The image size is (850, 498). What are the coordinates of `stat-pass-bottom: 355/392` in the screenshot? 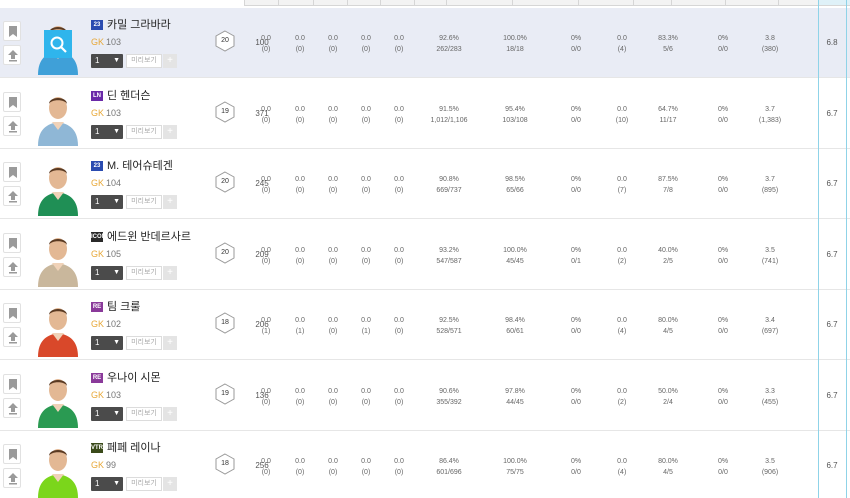 It's located at (449, 402).